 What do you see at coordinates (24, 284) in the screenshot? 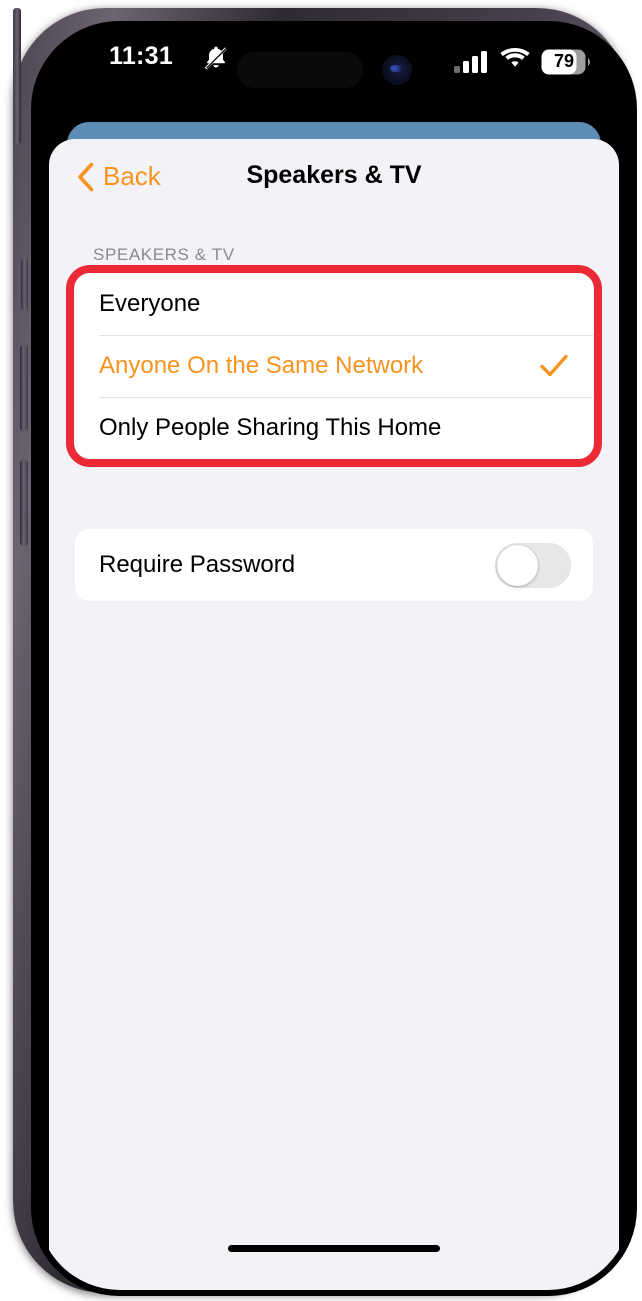
I see `mute-switch-button` at bounding box center [24, 284].